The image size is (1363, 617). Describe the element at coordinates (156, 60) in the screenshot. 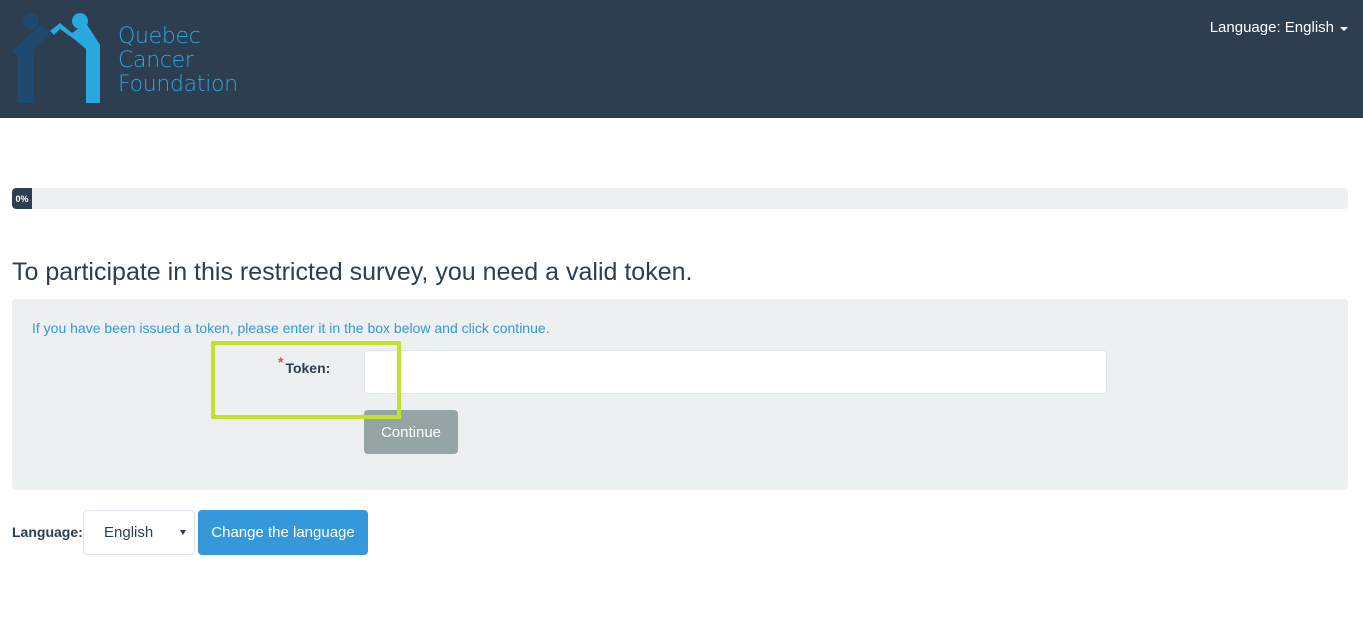

I see `logo-line-cancer: Cancer` at that location.